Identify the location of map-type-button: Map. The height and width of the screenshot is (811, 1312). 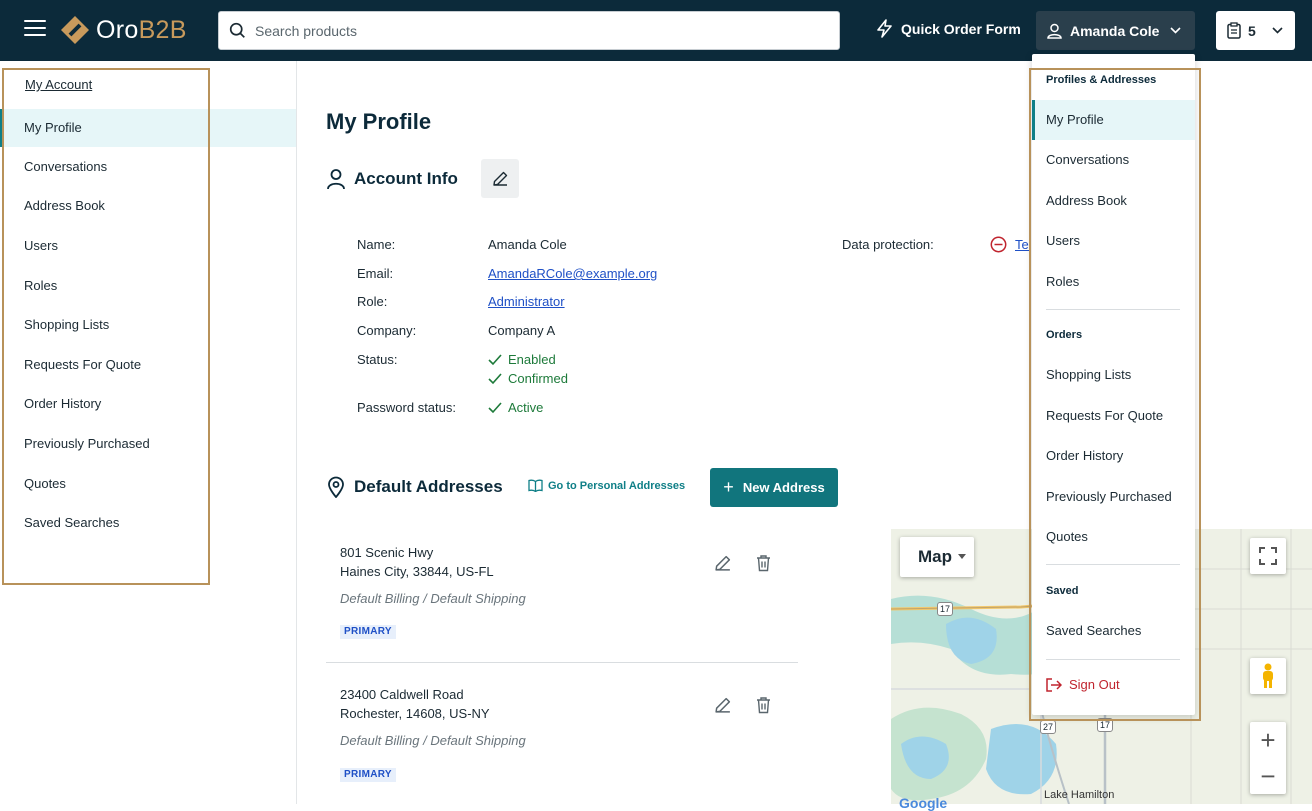
(937, 557).